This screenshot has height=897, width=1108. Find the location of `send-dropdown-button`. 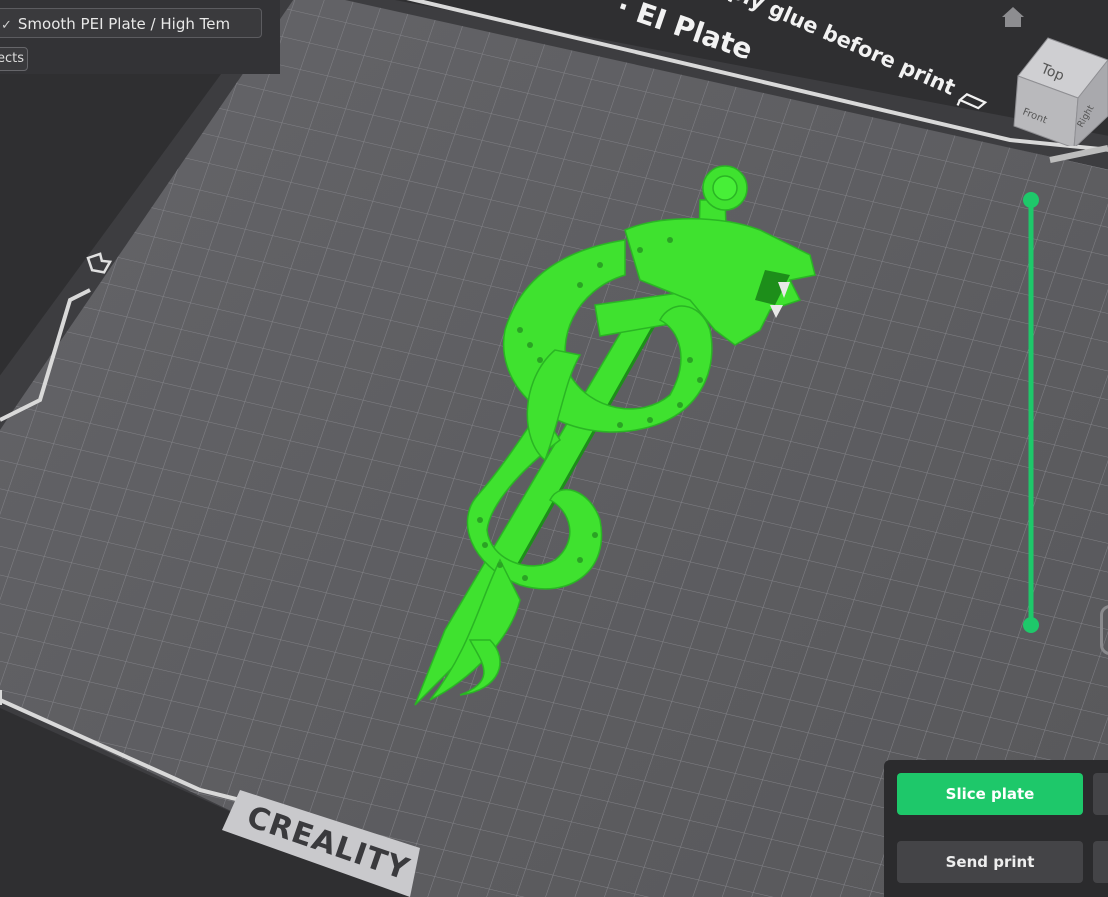

send-dropdown-button is located at coordinates (1100, 862).